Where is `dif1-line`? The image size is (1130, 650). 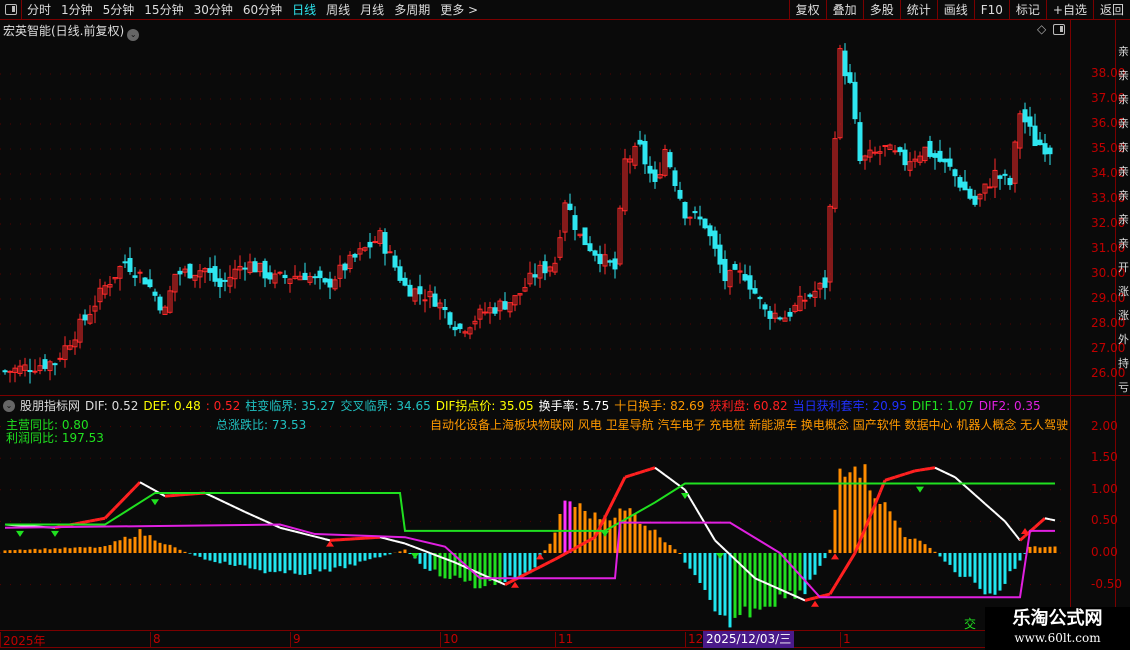
dif1-line is located at coordinates (530, 507).